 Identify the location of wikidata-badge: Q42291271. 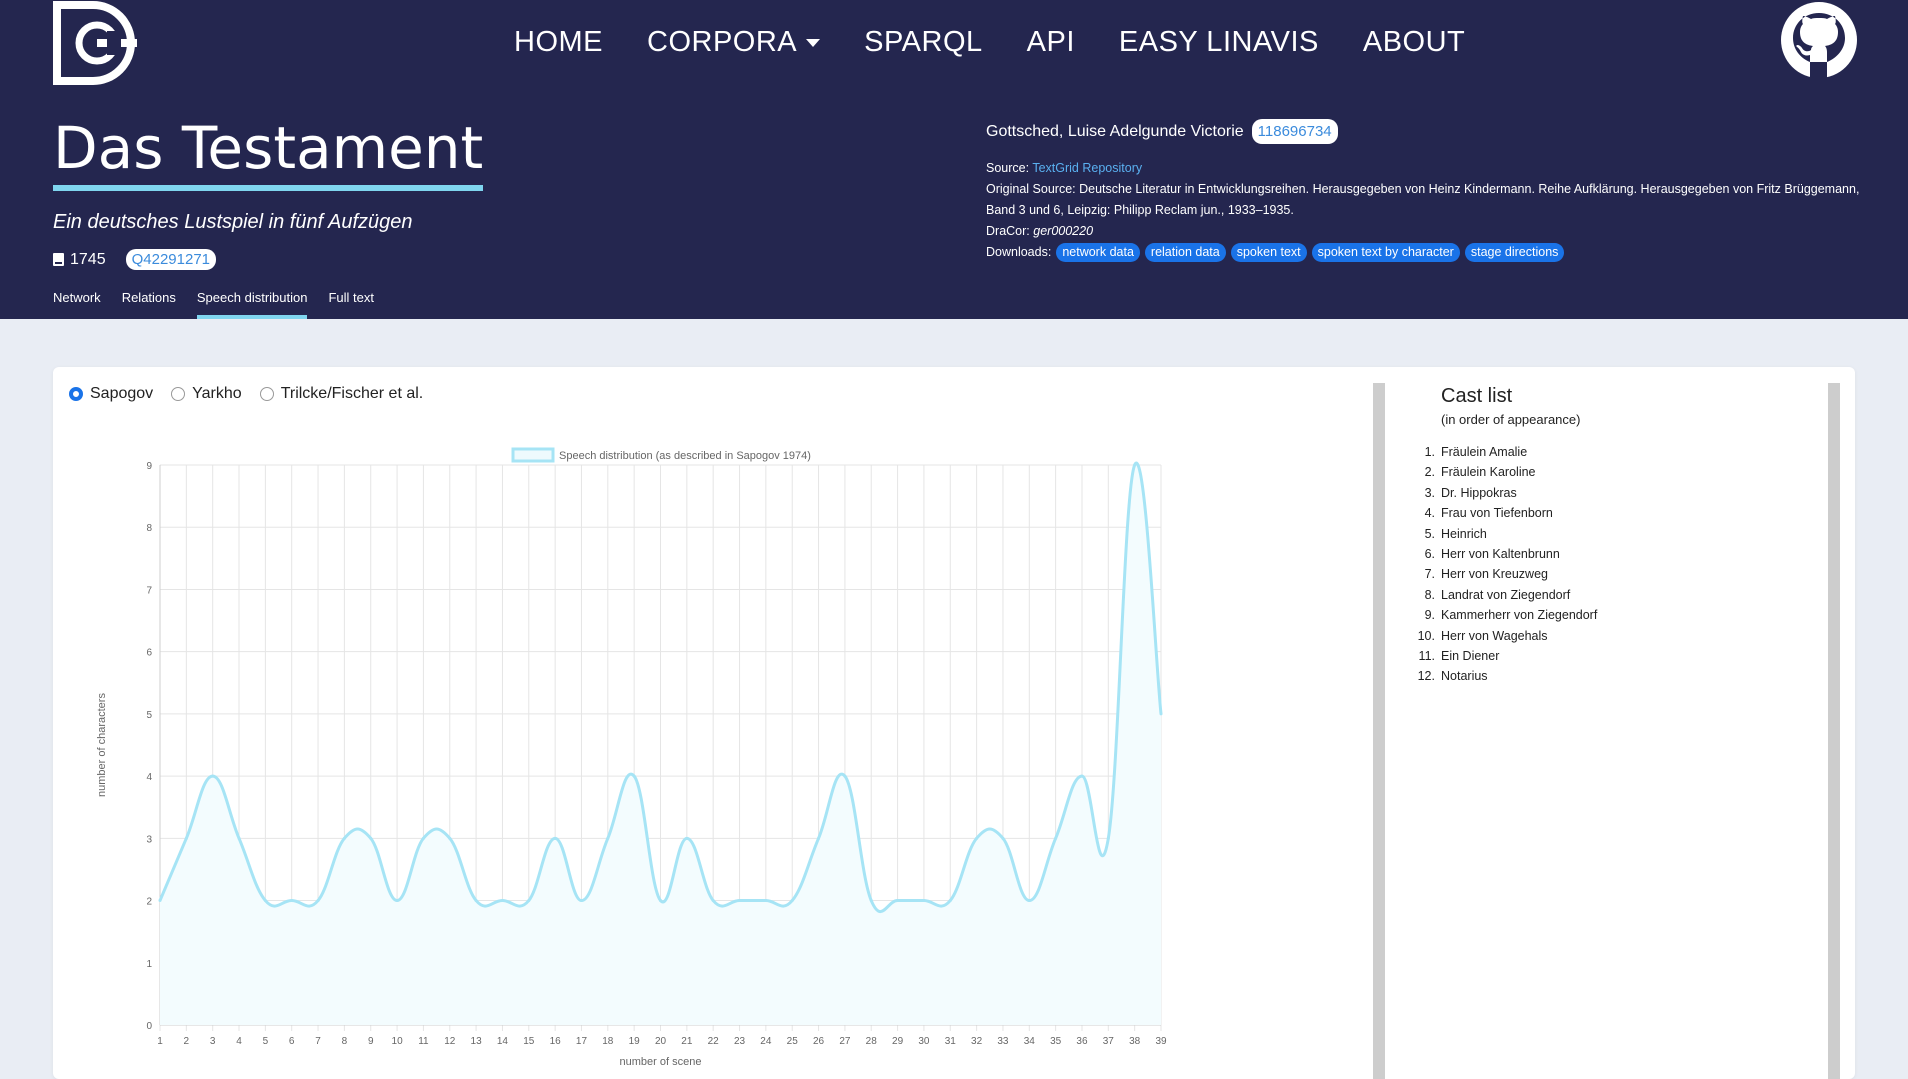
(170, 259).